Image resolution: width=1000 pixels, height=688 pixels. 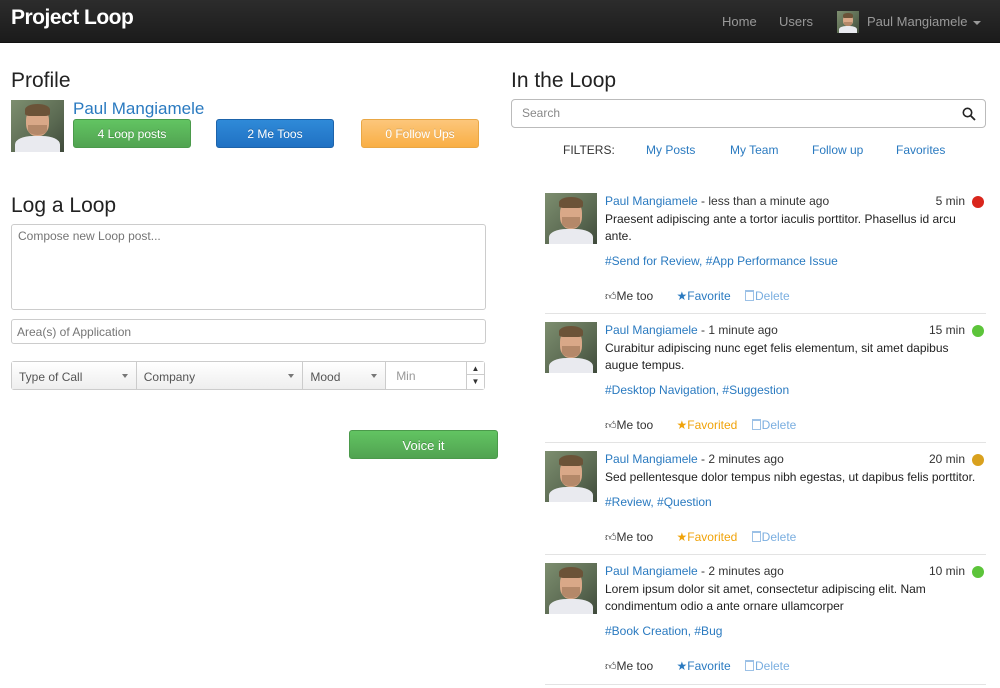 What do you see at coordinates (658, 502) in the screenshot?
I see `post-tags: #Review, #Question` at bounding box center [658, 502].